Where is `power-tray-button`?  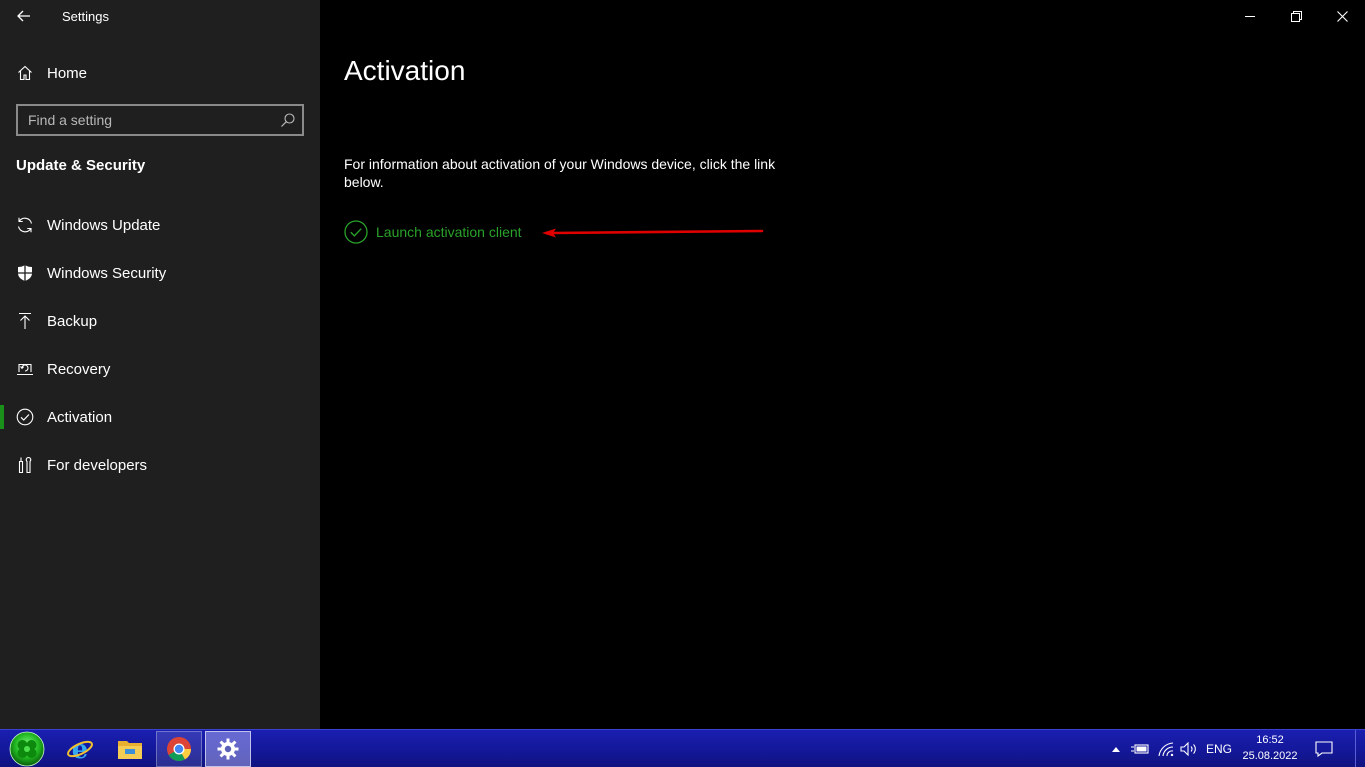 power-tray-button is located at coordinates (1140, 748).